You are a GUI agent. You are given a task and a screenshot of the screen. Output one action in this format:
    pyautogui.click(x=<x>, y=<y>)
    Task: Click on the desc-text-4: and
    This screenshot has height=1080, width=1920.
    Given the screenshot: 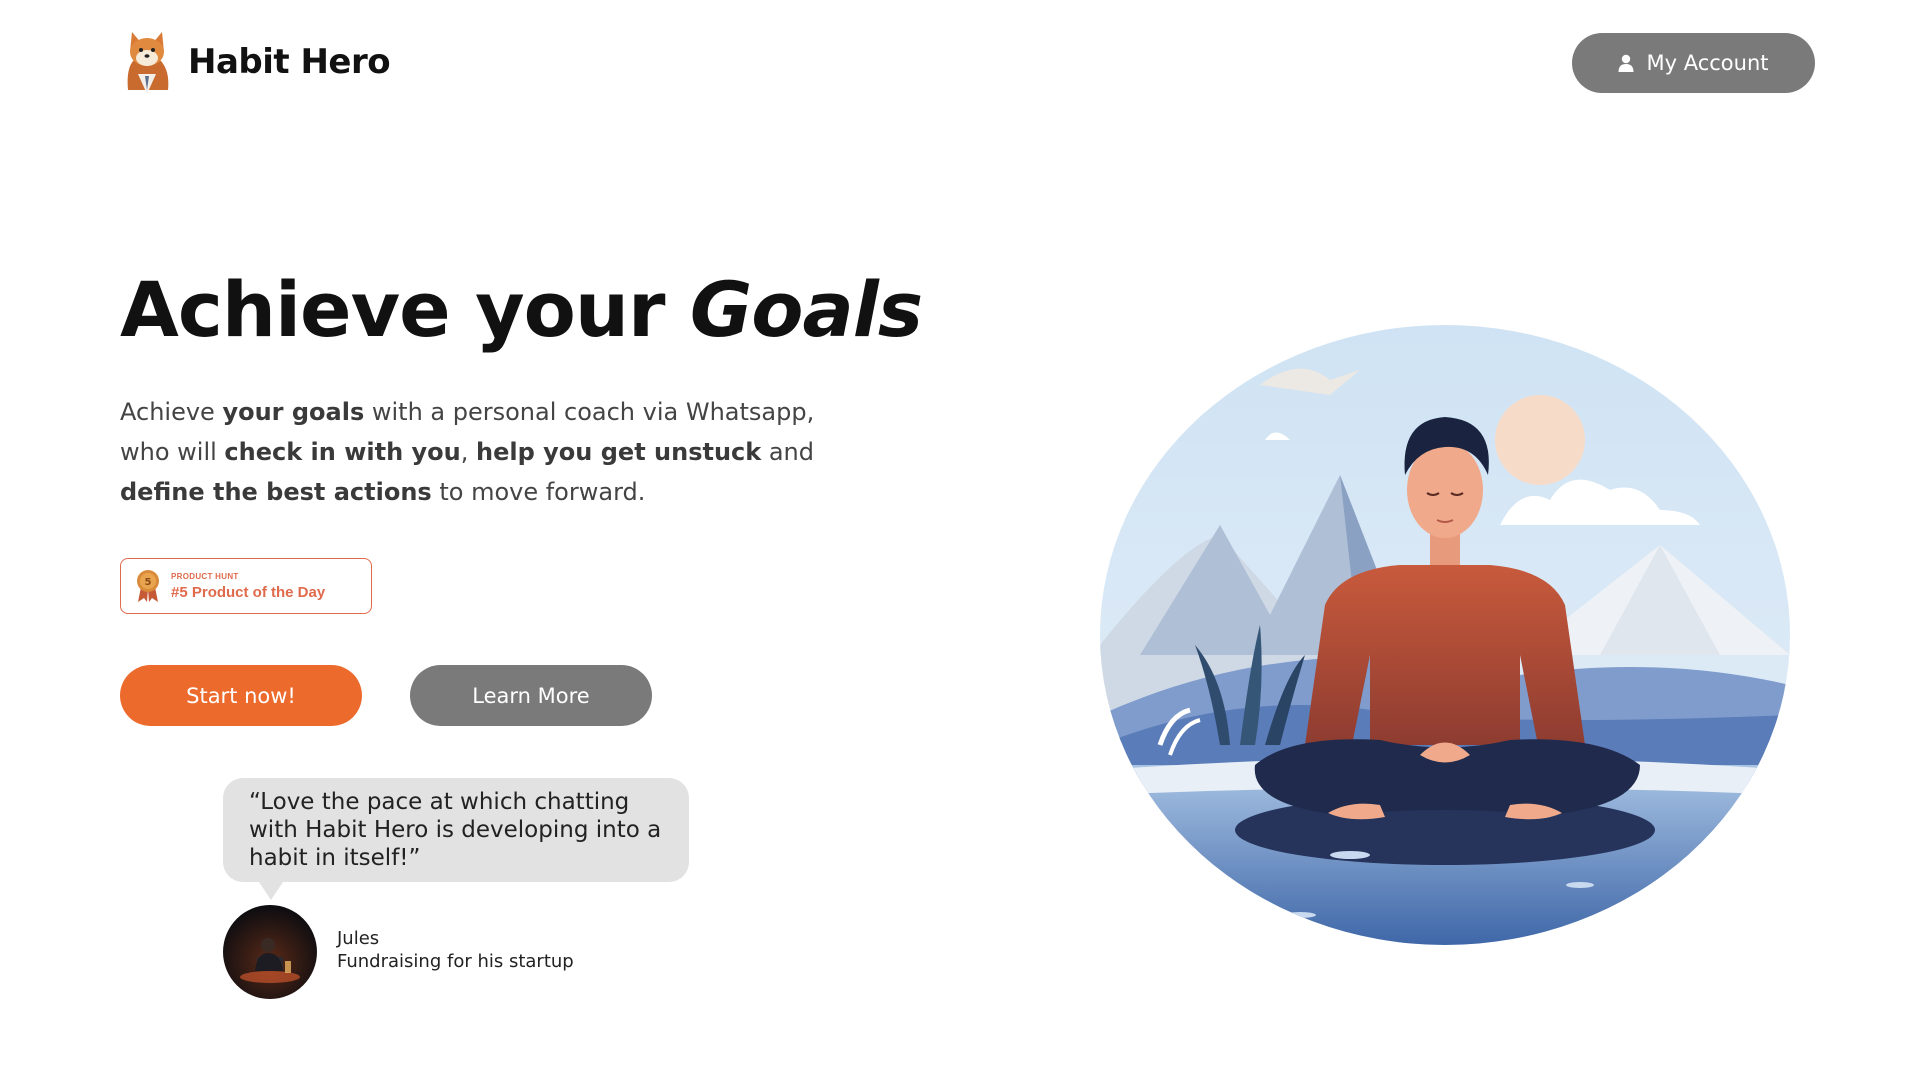 What is the action you would take?
    pyautogui.click(x=787, y=452)
    